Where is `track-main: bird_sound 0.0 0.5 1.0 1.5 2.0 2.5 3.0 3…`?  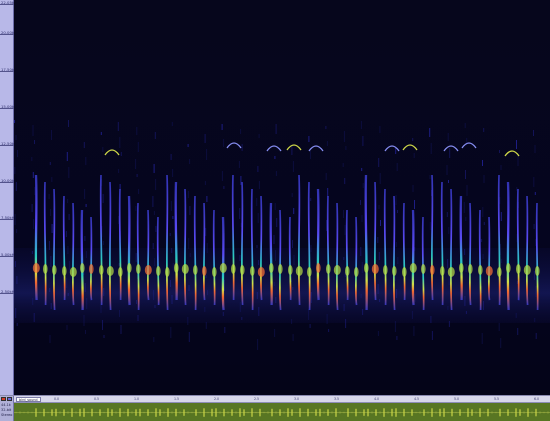 track-main: bird_sound 0.0 0.5 1.0 1.5 2.0 2.5 3.0 3… is located at coordinates (282, 408).